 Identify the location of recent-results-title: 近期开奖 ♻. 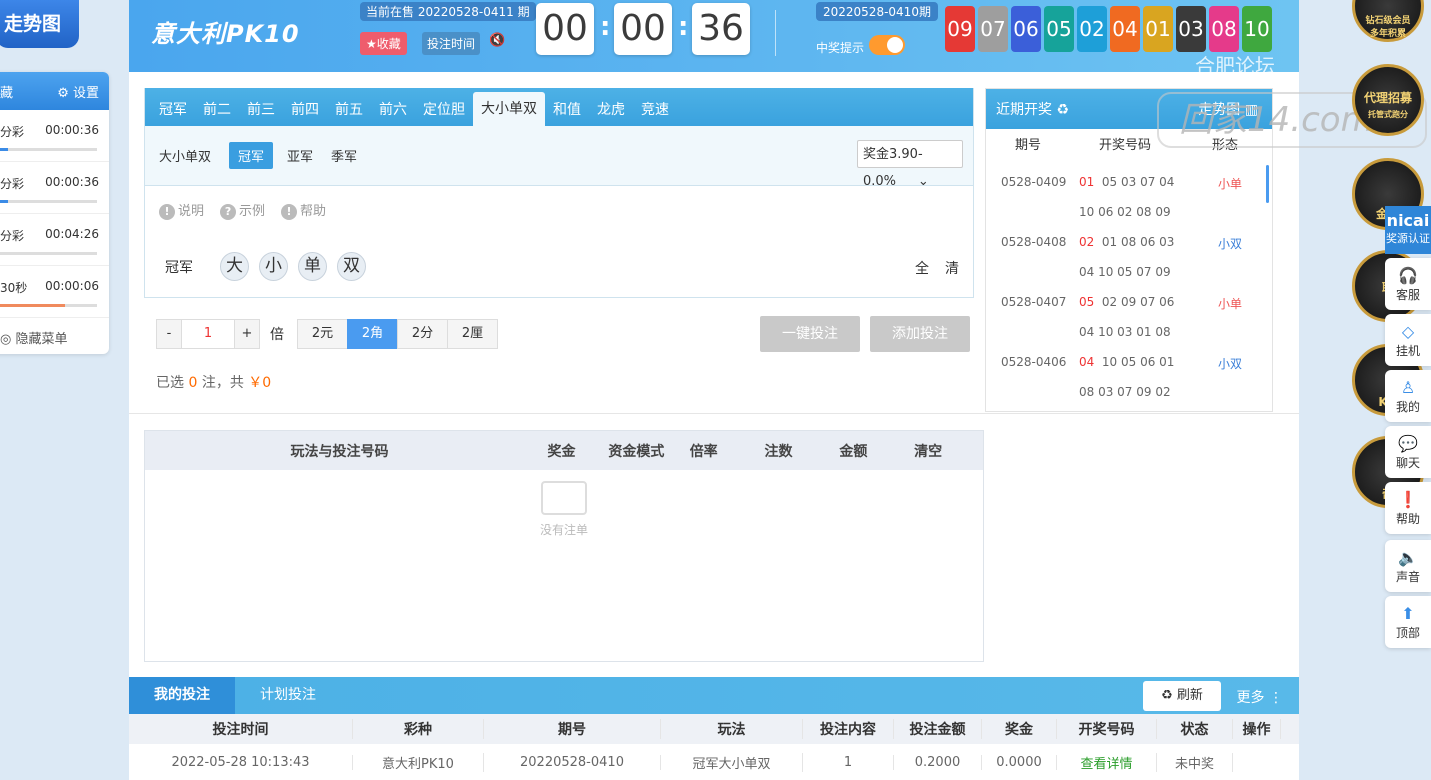
(1033, 110).